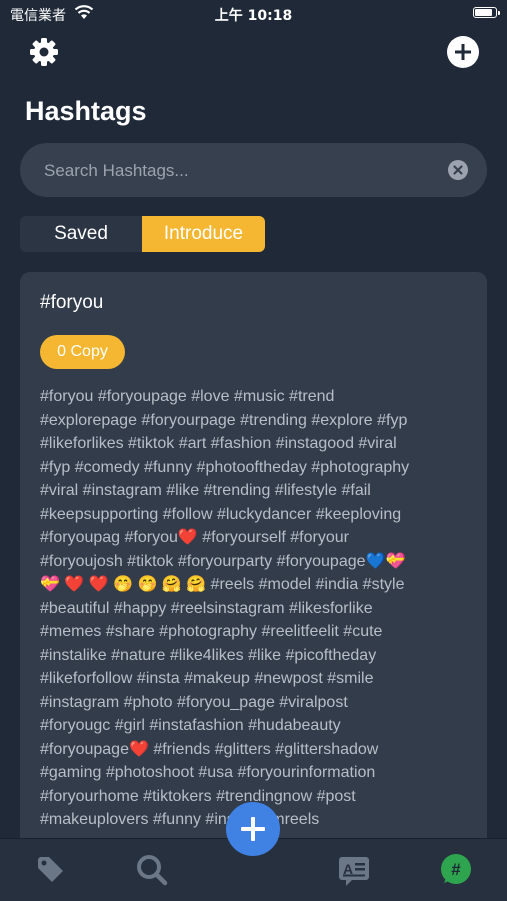 Image resolution: width=507 pixels, height=901 pixels. I want to click on hashtag-icon: #, so click(456, 870).